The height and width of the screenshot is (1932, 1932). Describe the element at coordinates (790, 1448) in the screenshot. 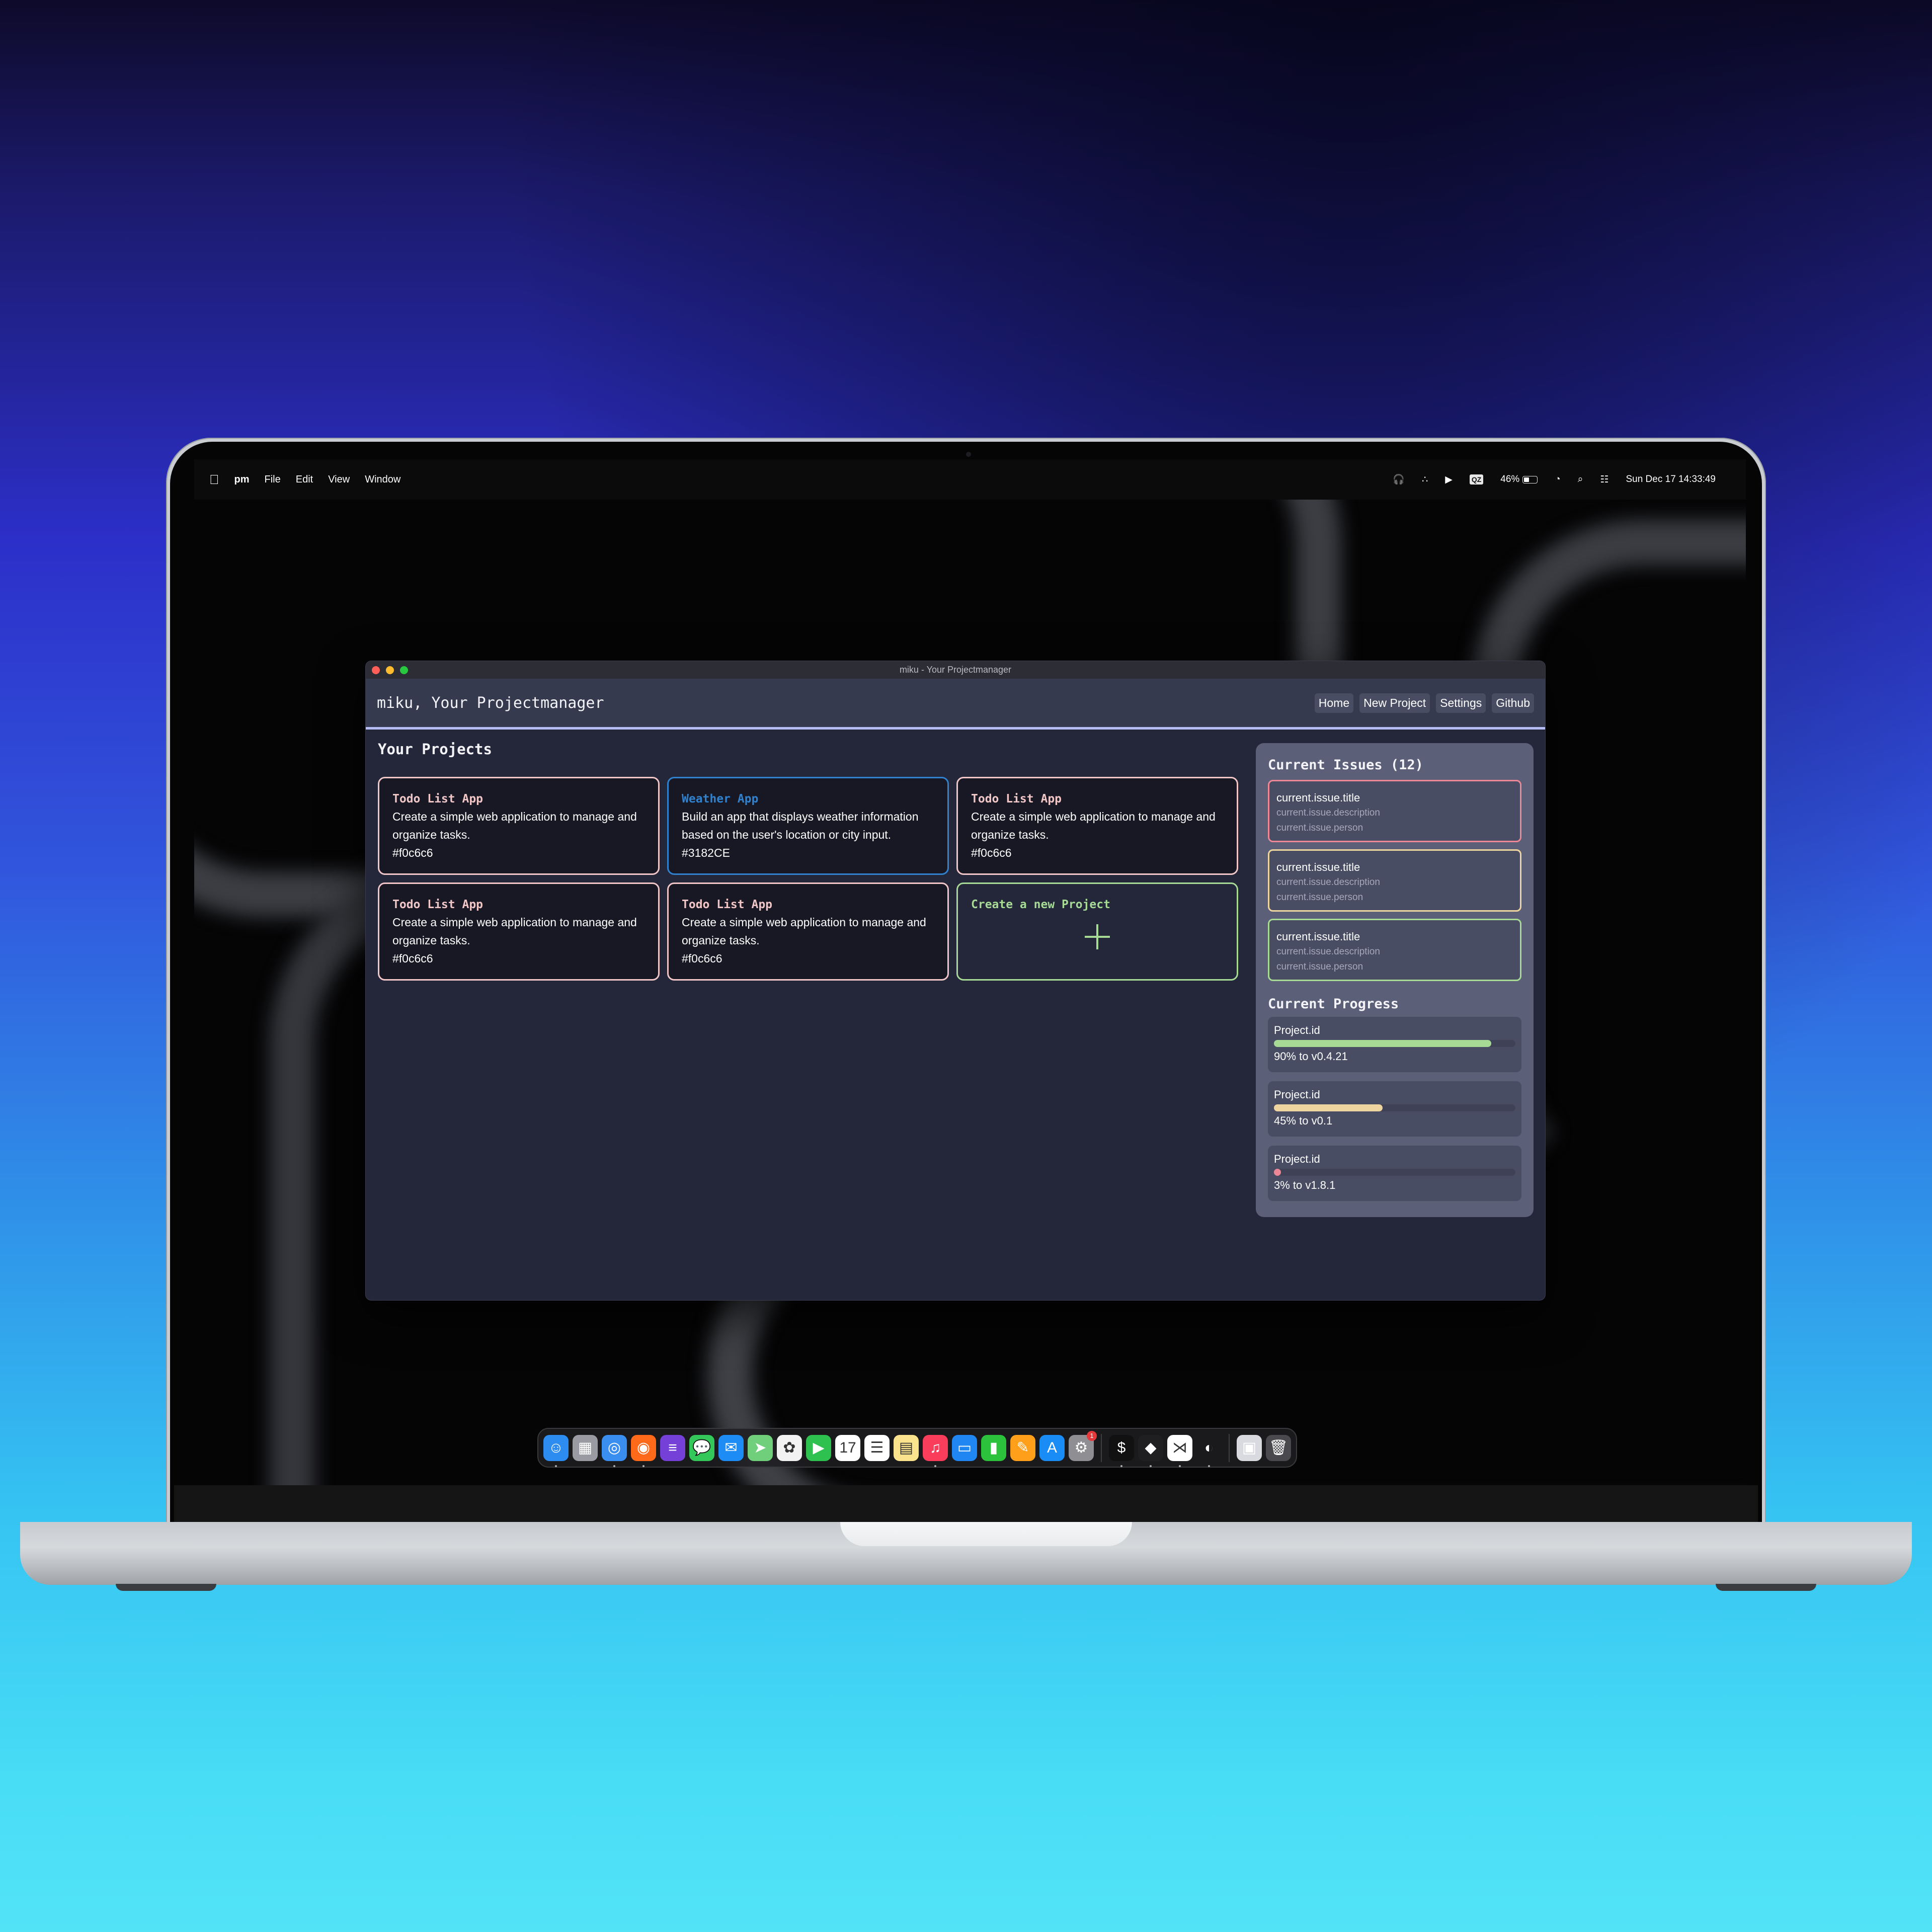

I see `photos-icon: ✿` at that location.